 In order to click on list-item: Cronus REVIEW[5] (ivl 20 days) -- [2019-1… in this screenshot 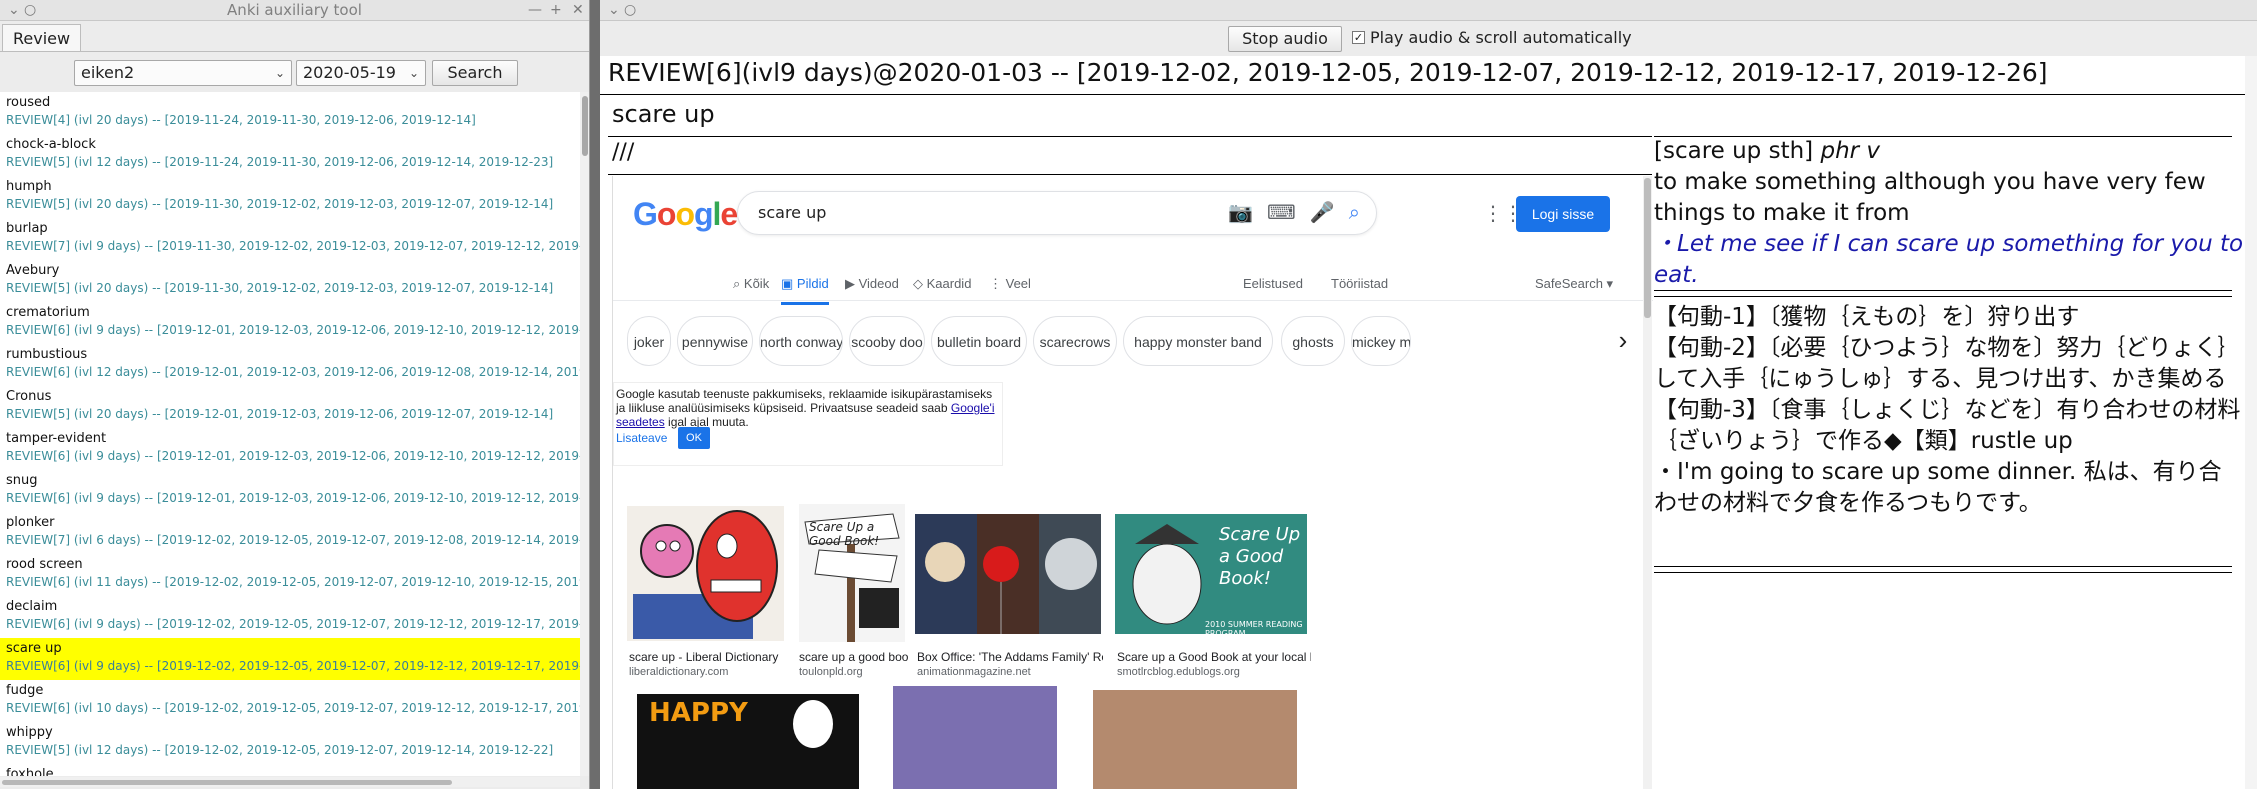, I will do `click(290, 407)`.